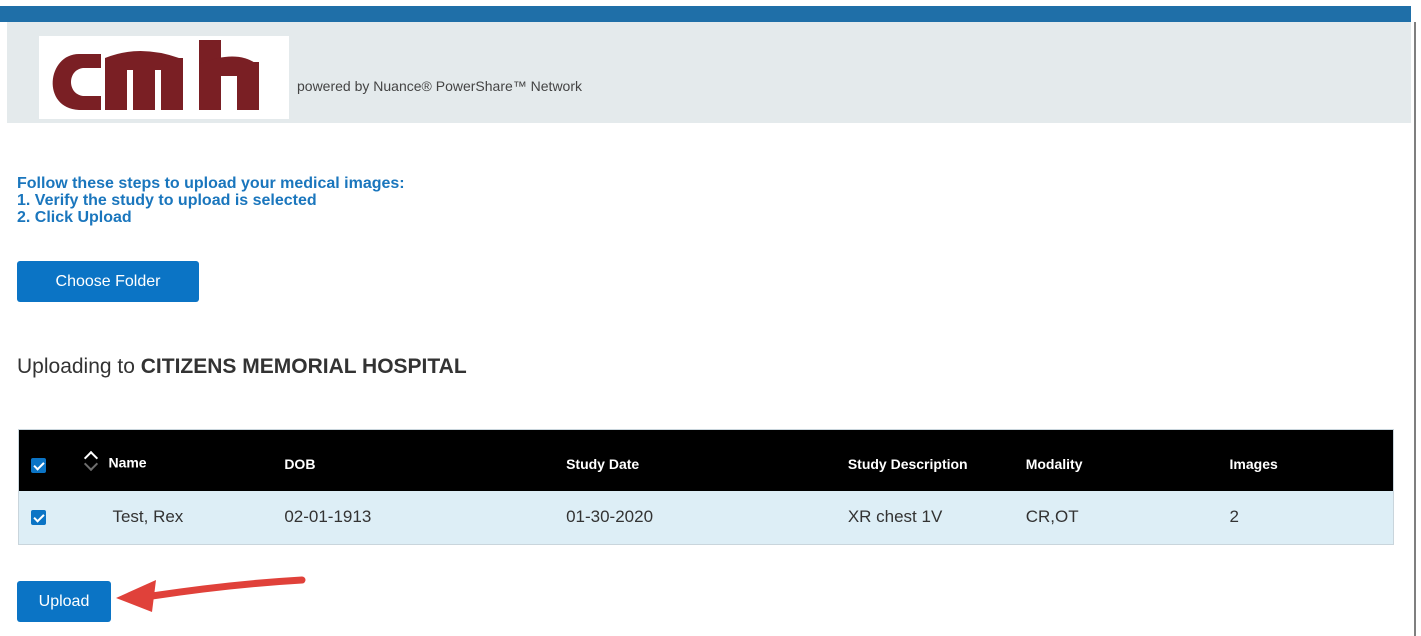 This screenshot has width=1421, height=636. I want to click on cell-name: Test, Rex, so click(148, 517).